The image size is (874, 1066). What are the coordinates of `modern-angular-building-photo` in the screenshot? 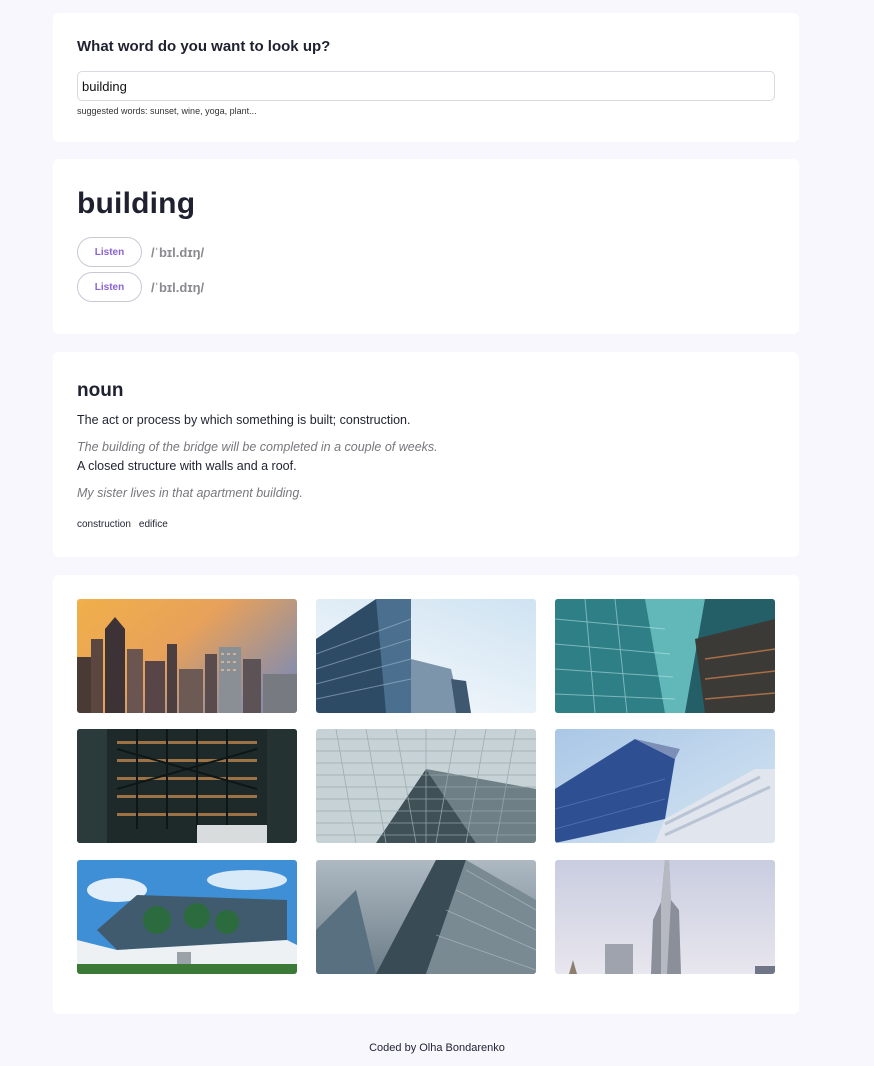 It's located at (665, 786).